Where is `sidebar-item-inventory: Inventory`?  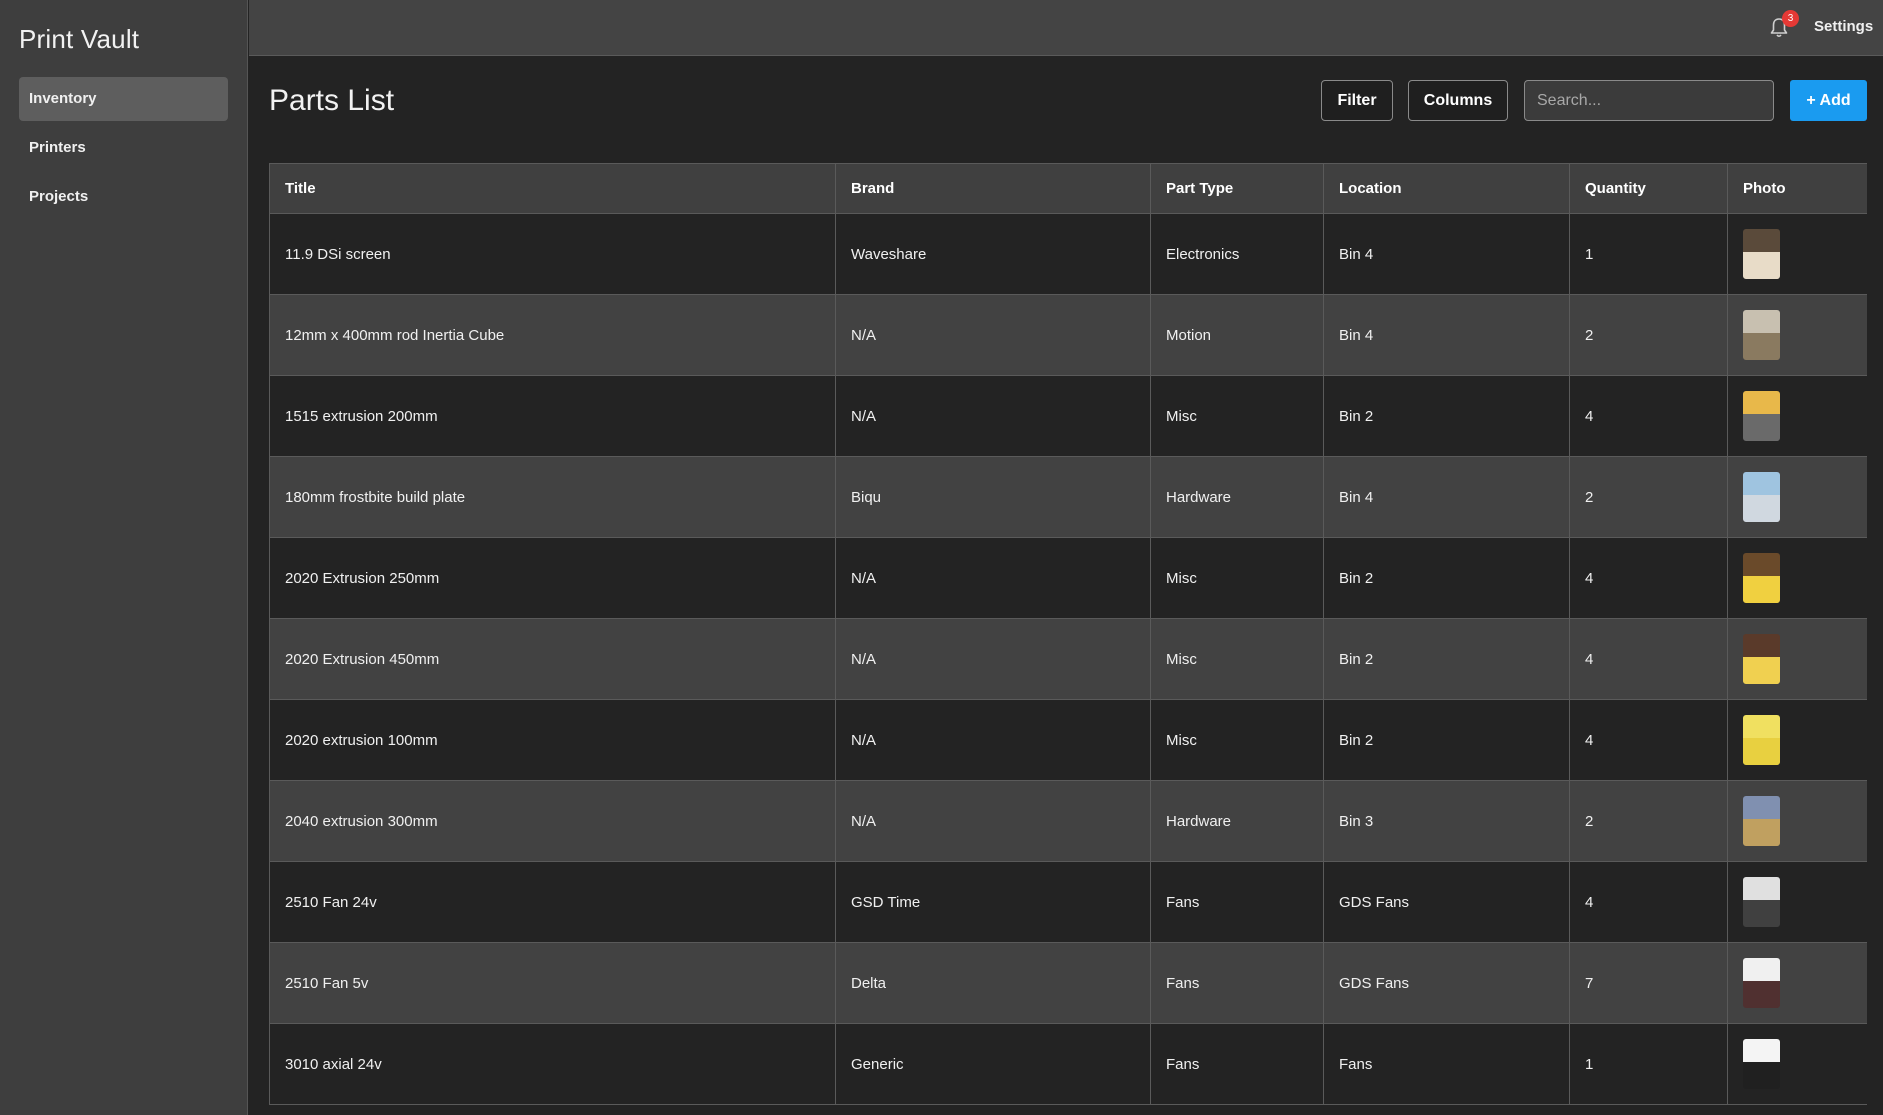
sidebar-item-inventory: Inventory is located at coordinates (123, 99).